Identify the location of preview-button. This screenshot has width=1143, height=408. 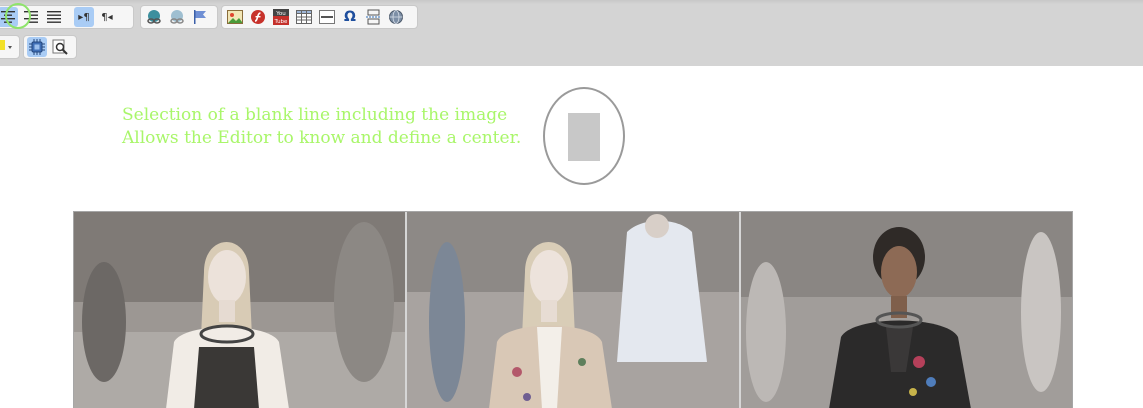
(60, 47).